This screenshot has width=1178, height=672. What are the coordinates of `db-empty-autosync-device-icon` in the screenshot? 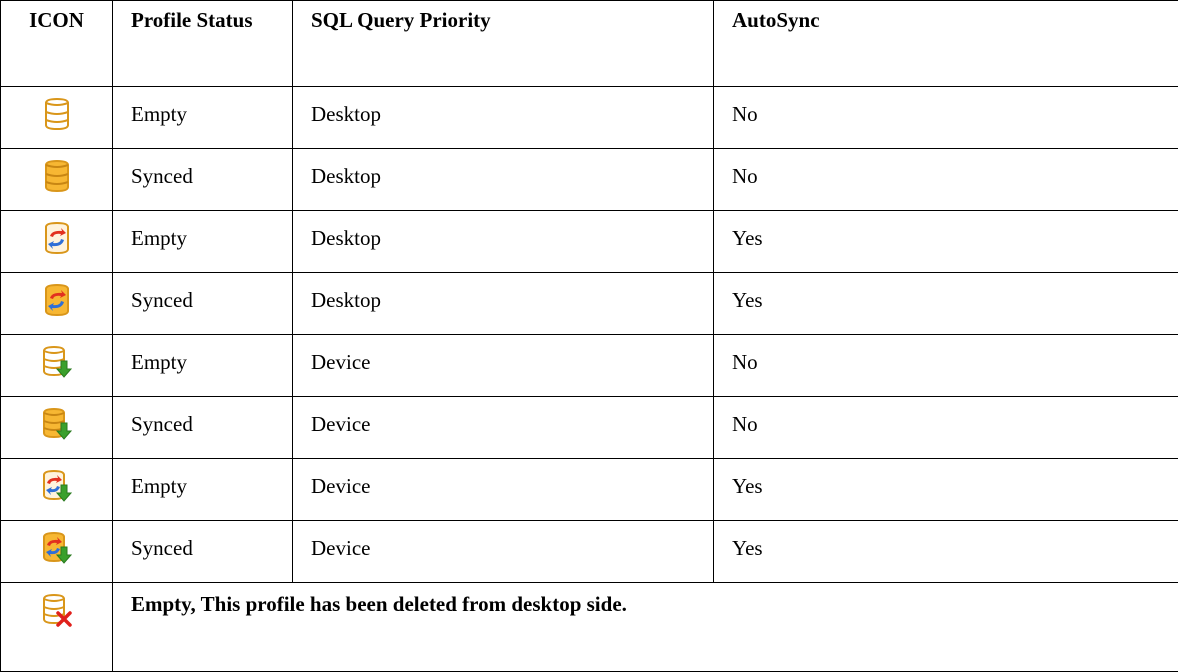 It's located at (57, 486).